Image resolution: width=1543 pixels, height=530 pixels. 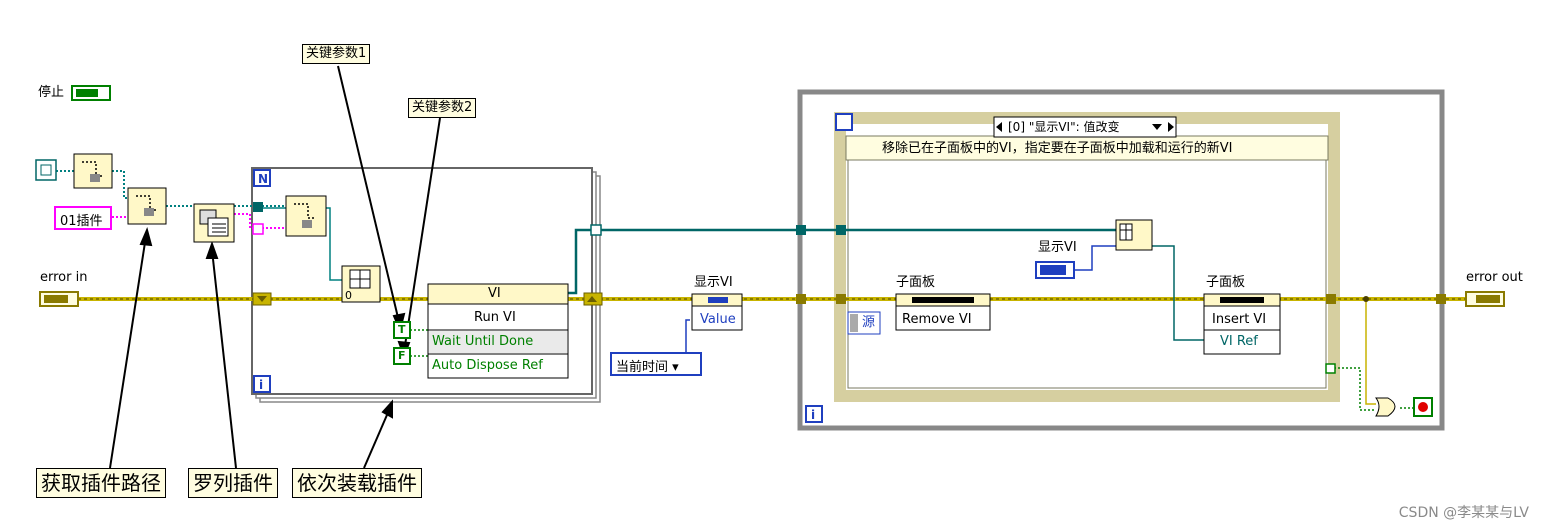 What do you see at coordinates (1134, 235) in the screenshot?
I see `index-array-node` at bounding box center [1134, 235].